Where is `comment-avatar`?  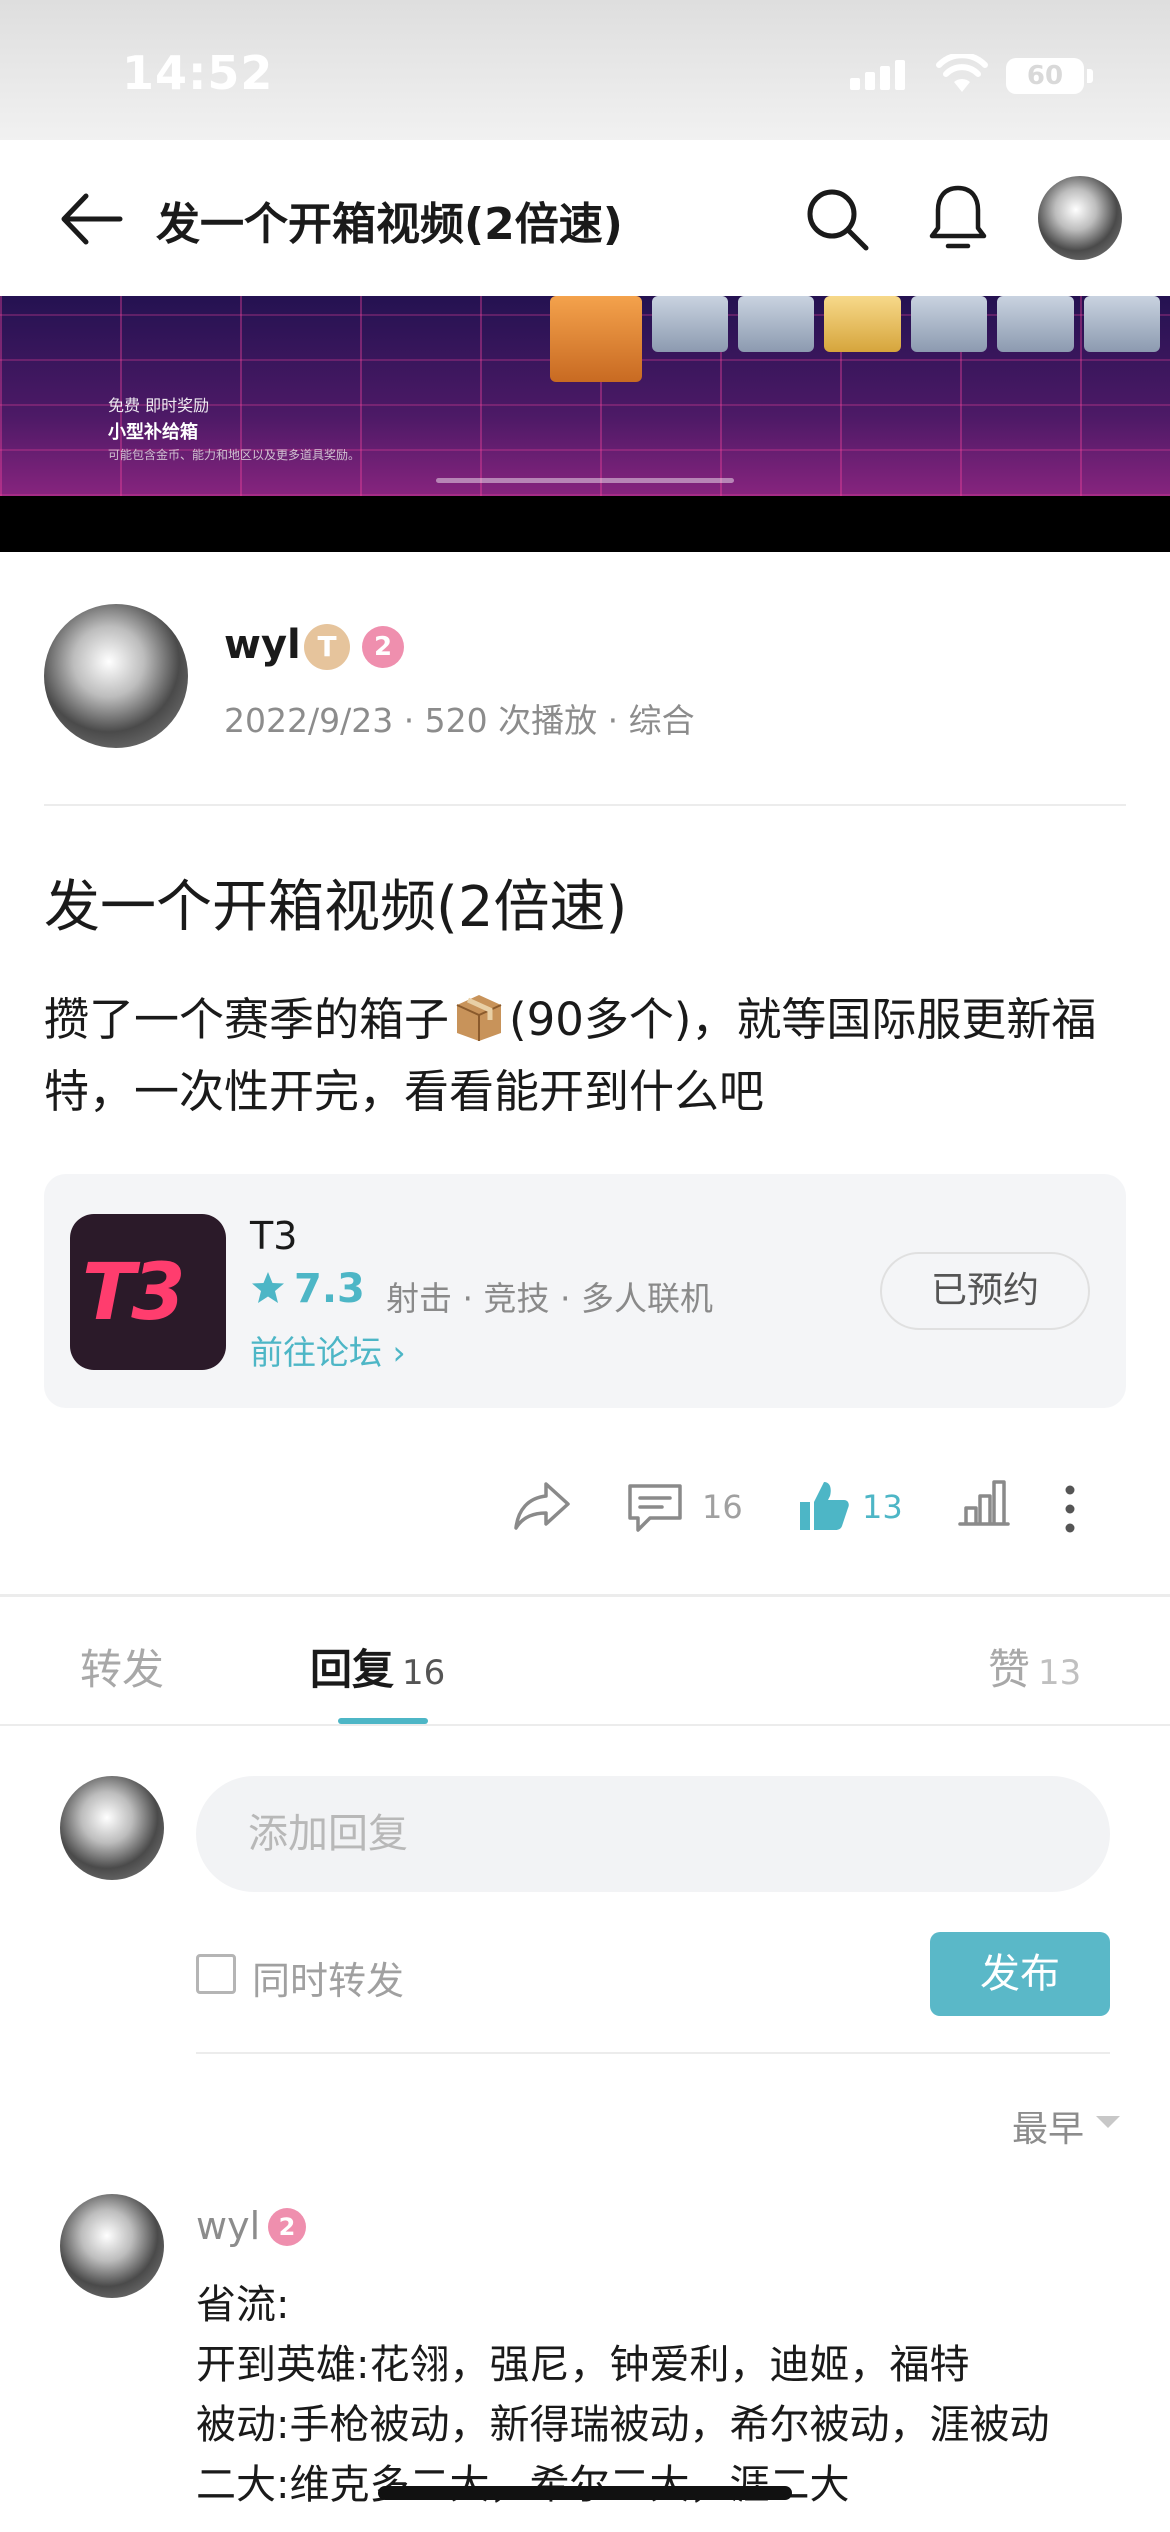
comment-avatar is located at coordinates (112, 2246).